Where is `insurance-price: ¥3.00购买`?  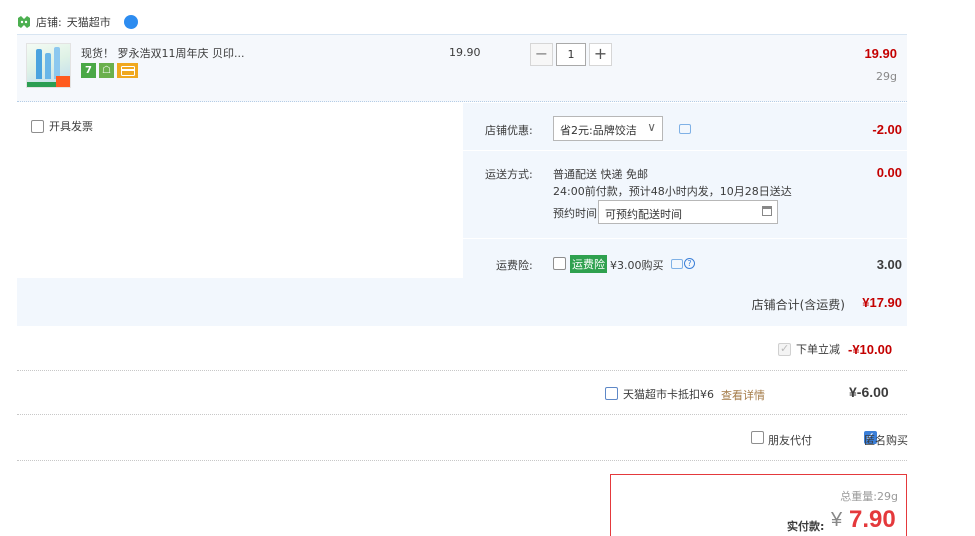
insurance-price: ¥3.00购买 is located at coordinates (637, 265).